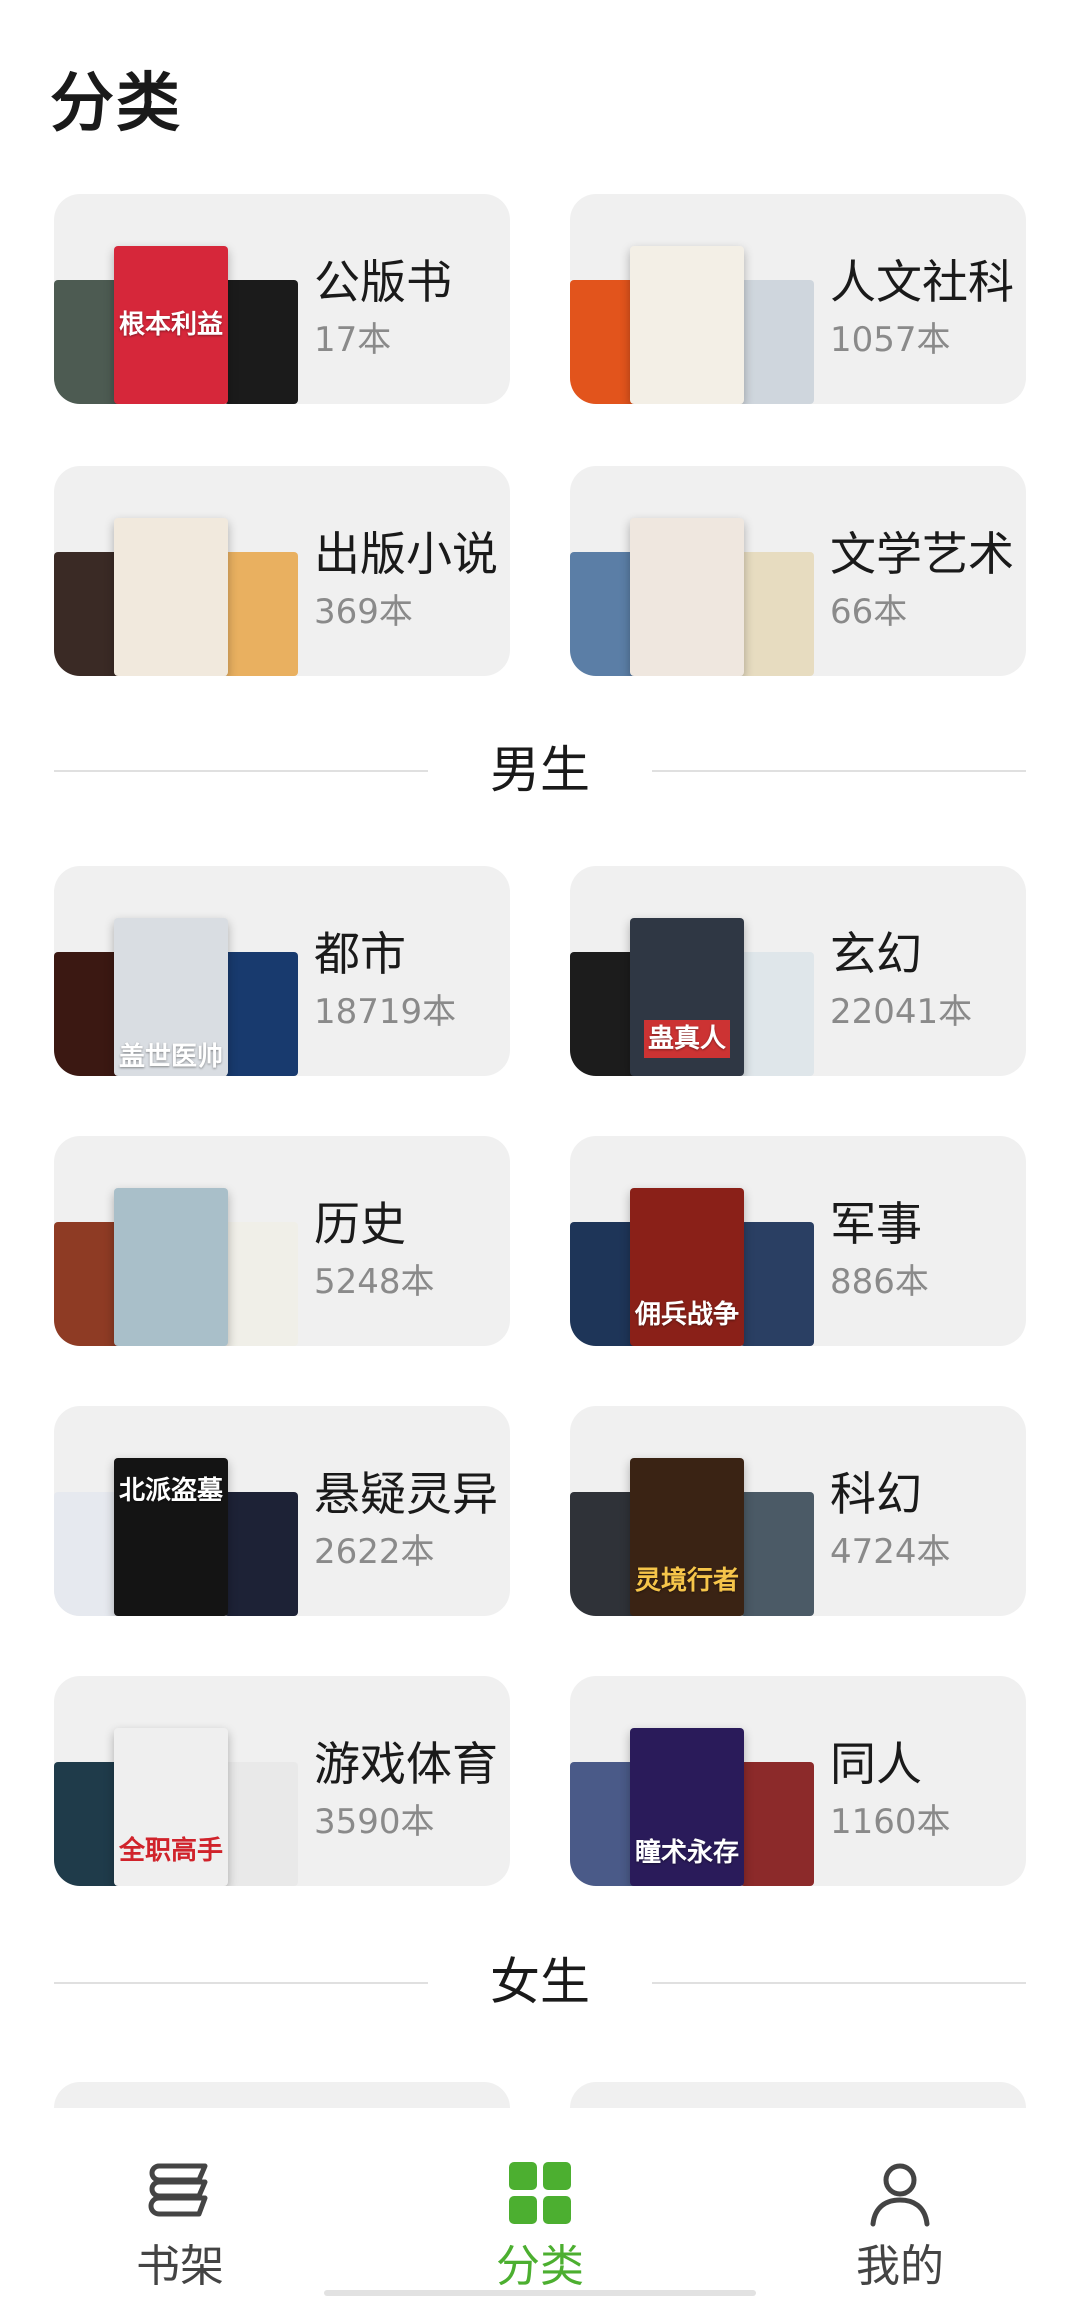 The height and width of the screenshot is (2303, 1080). Describe the element at coordinates (171, 1807) in the screenshot. I see `book-cover-main: 全职高手` at that location.